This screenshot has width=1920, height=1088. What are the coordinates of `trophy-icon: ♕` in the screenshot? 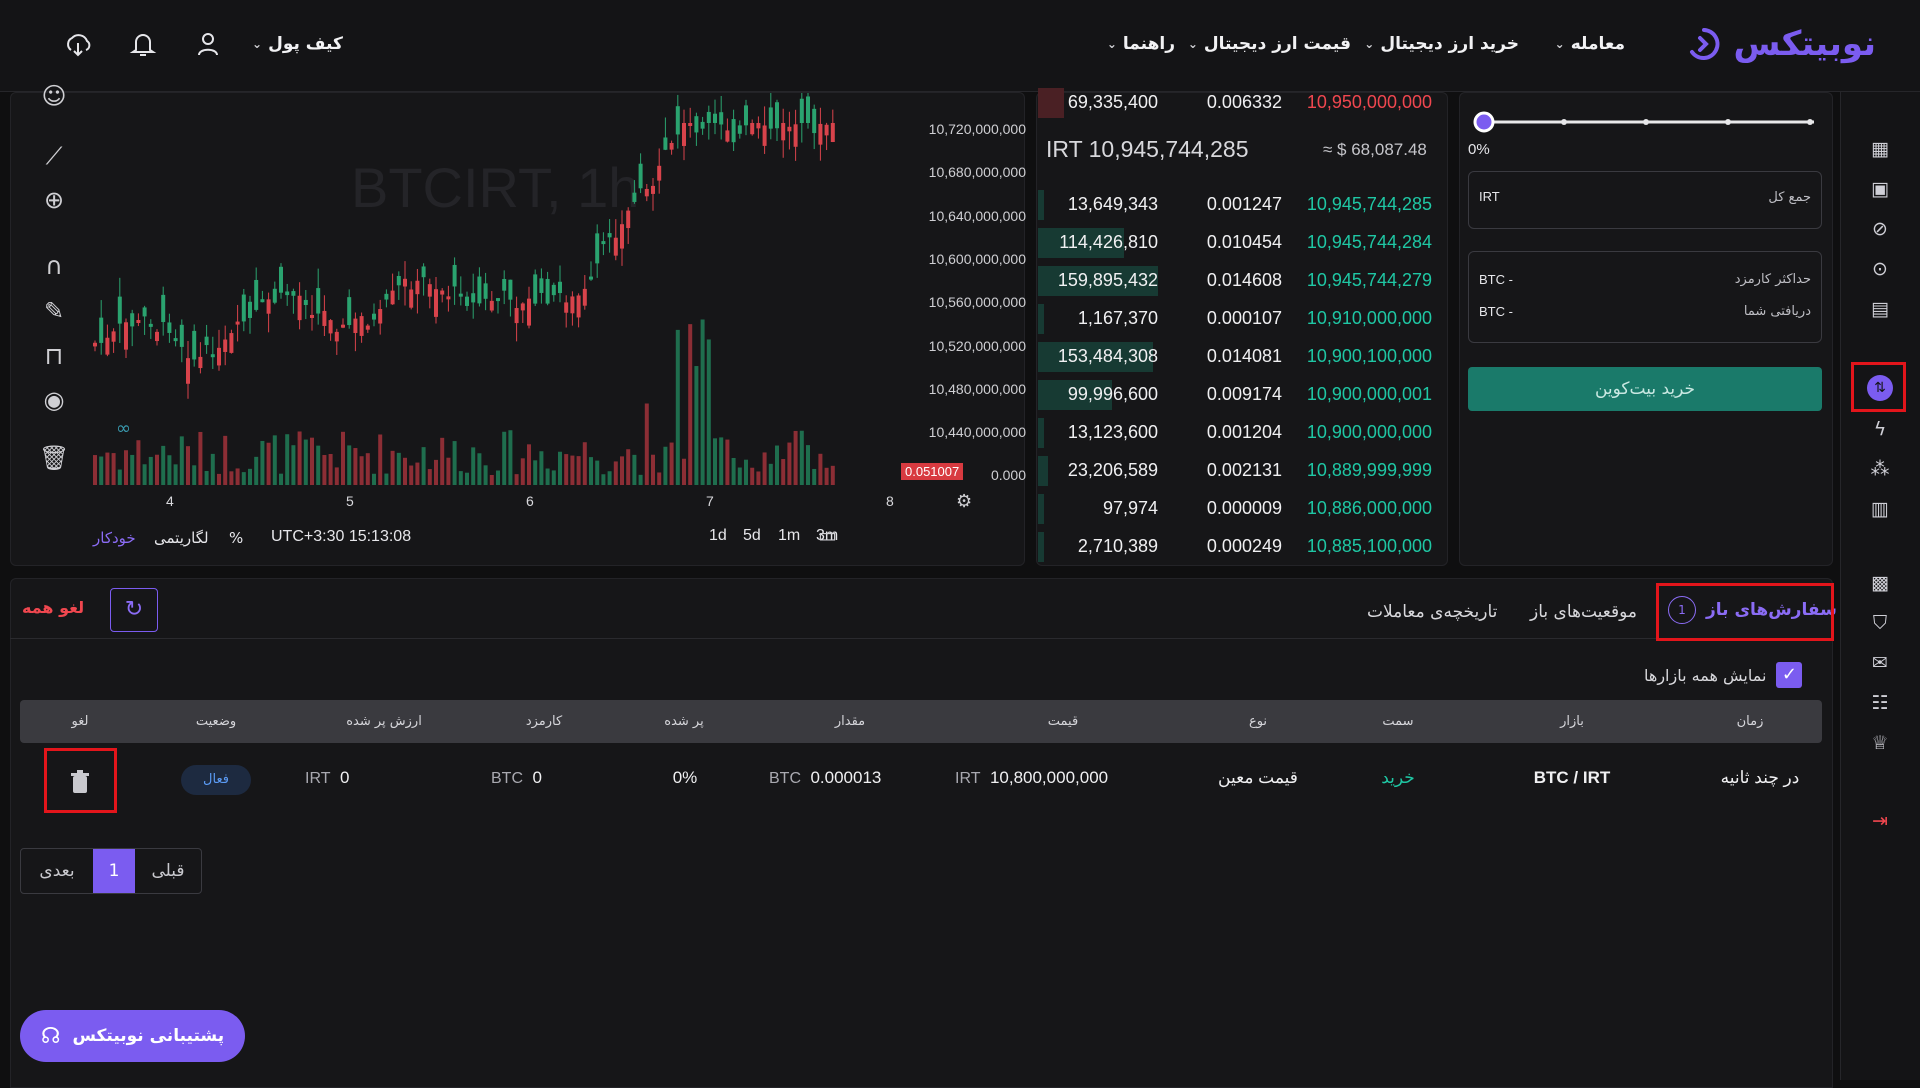 It's located at (1880, 743).